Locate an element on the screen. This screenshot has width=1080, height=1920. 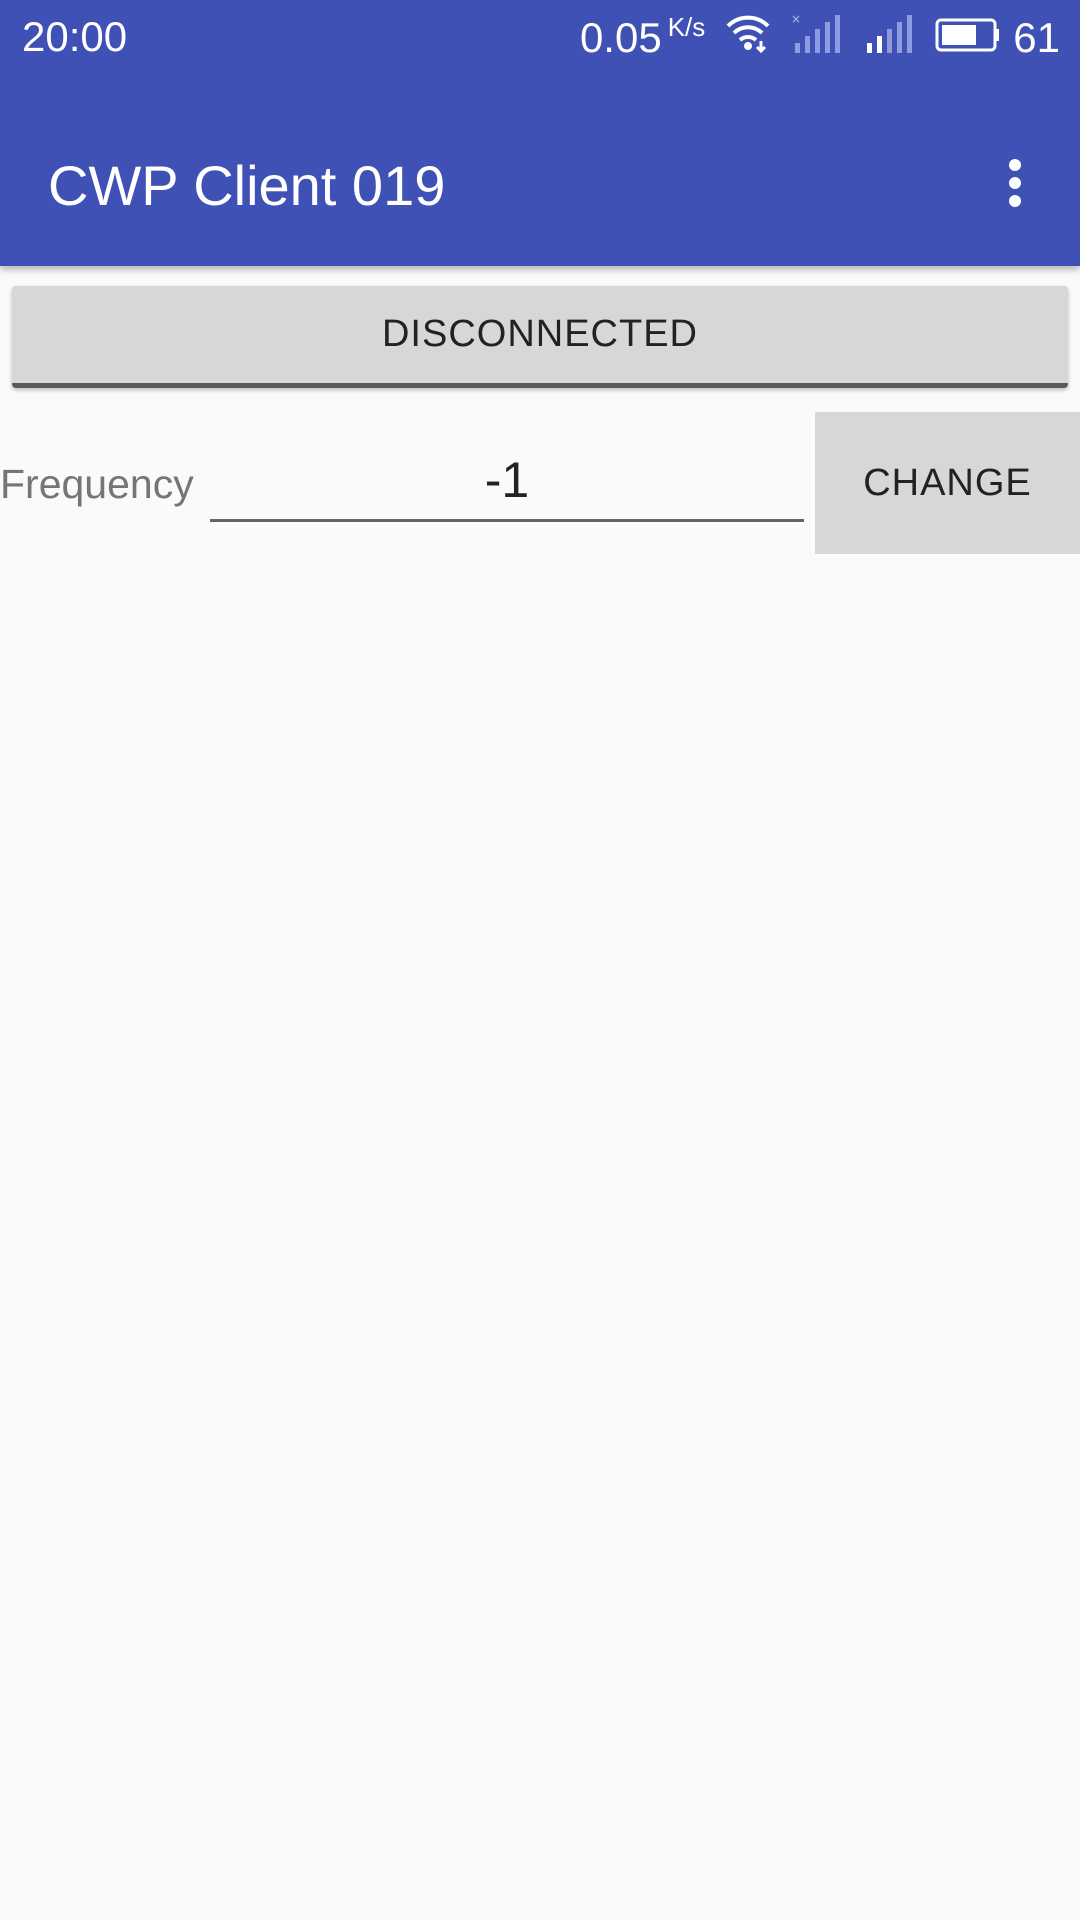
battery-level: 61 is located at coordinates (1036, 37).